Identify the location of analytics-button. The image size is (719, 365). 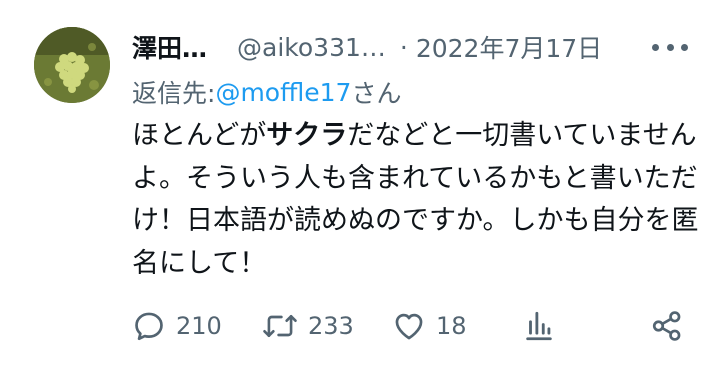
(539, 326).